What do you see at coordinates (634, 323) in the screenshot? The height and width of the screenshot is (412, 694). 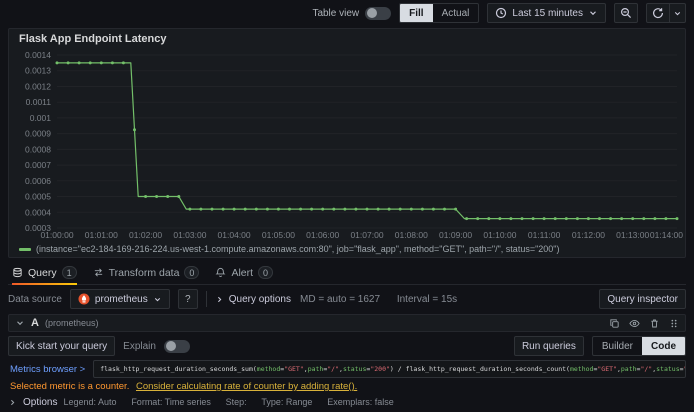 I see `hide-query-button` at bounding box center [634, 323].